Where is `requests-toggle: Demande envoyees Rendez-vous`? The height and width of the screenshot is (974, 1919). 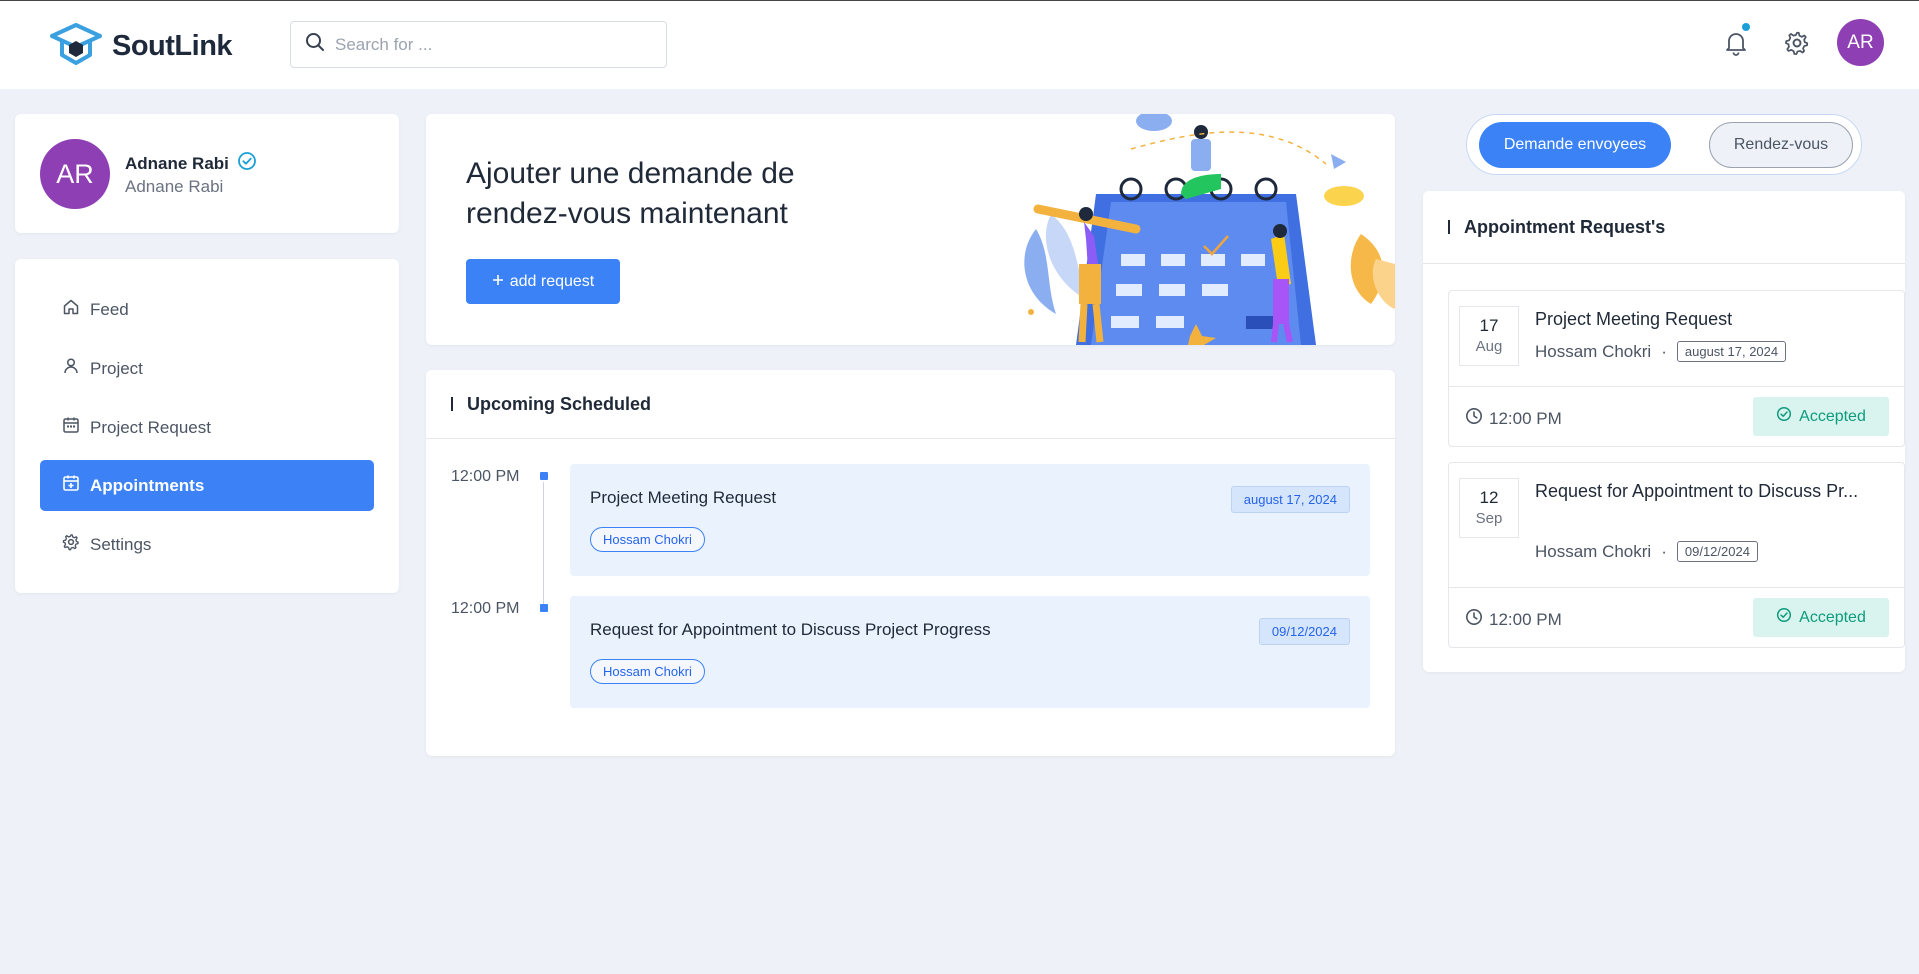
requests-toggle: Demande envoyees Rendez-vous is located at coordinates (1664, 144).